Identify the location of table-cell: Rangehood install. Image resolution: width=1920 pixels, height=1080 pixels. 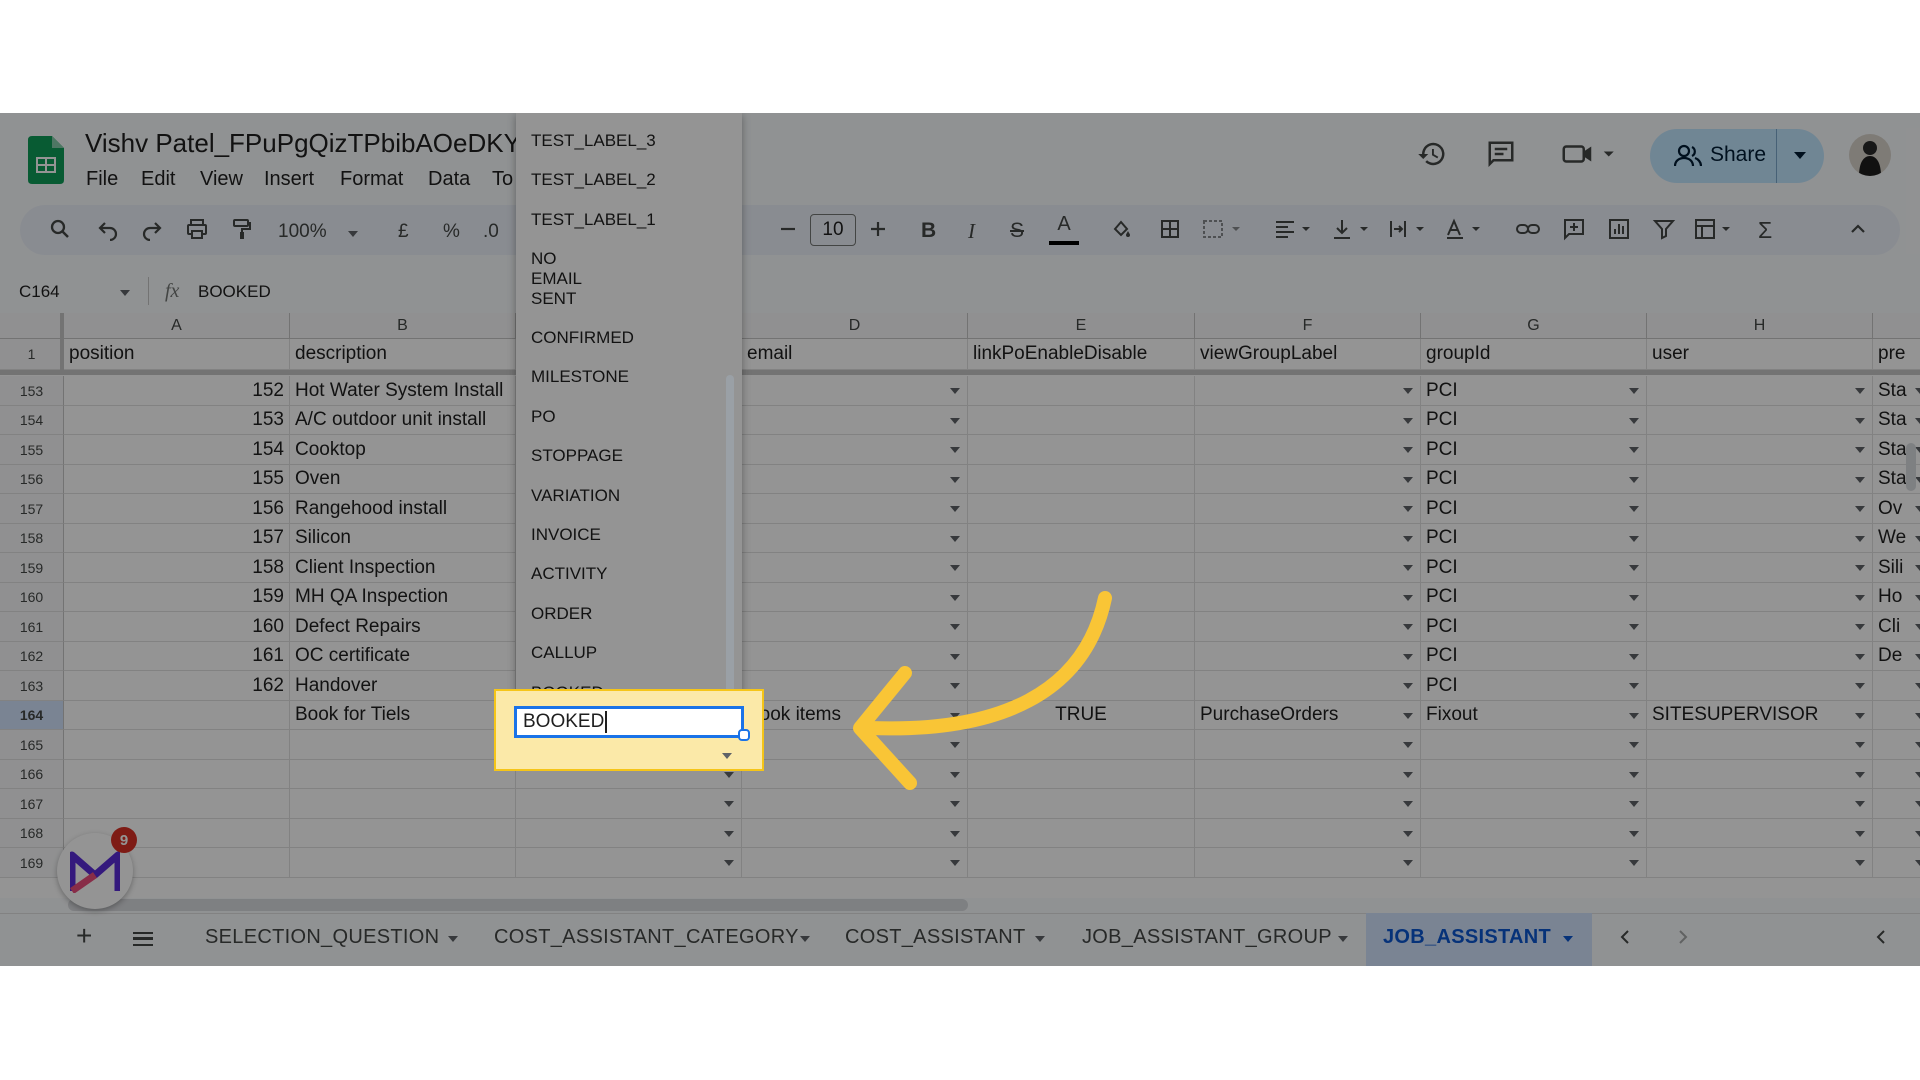
(403, 509).